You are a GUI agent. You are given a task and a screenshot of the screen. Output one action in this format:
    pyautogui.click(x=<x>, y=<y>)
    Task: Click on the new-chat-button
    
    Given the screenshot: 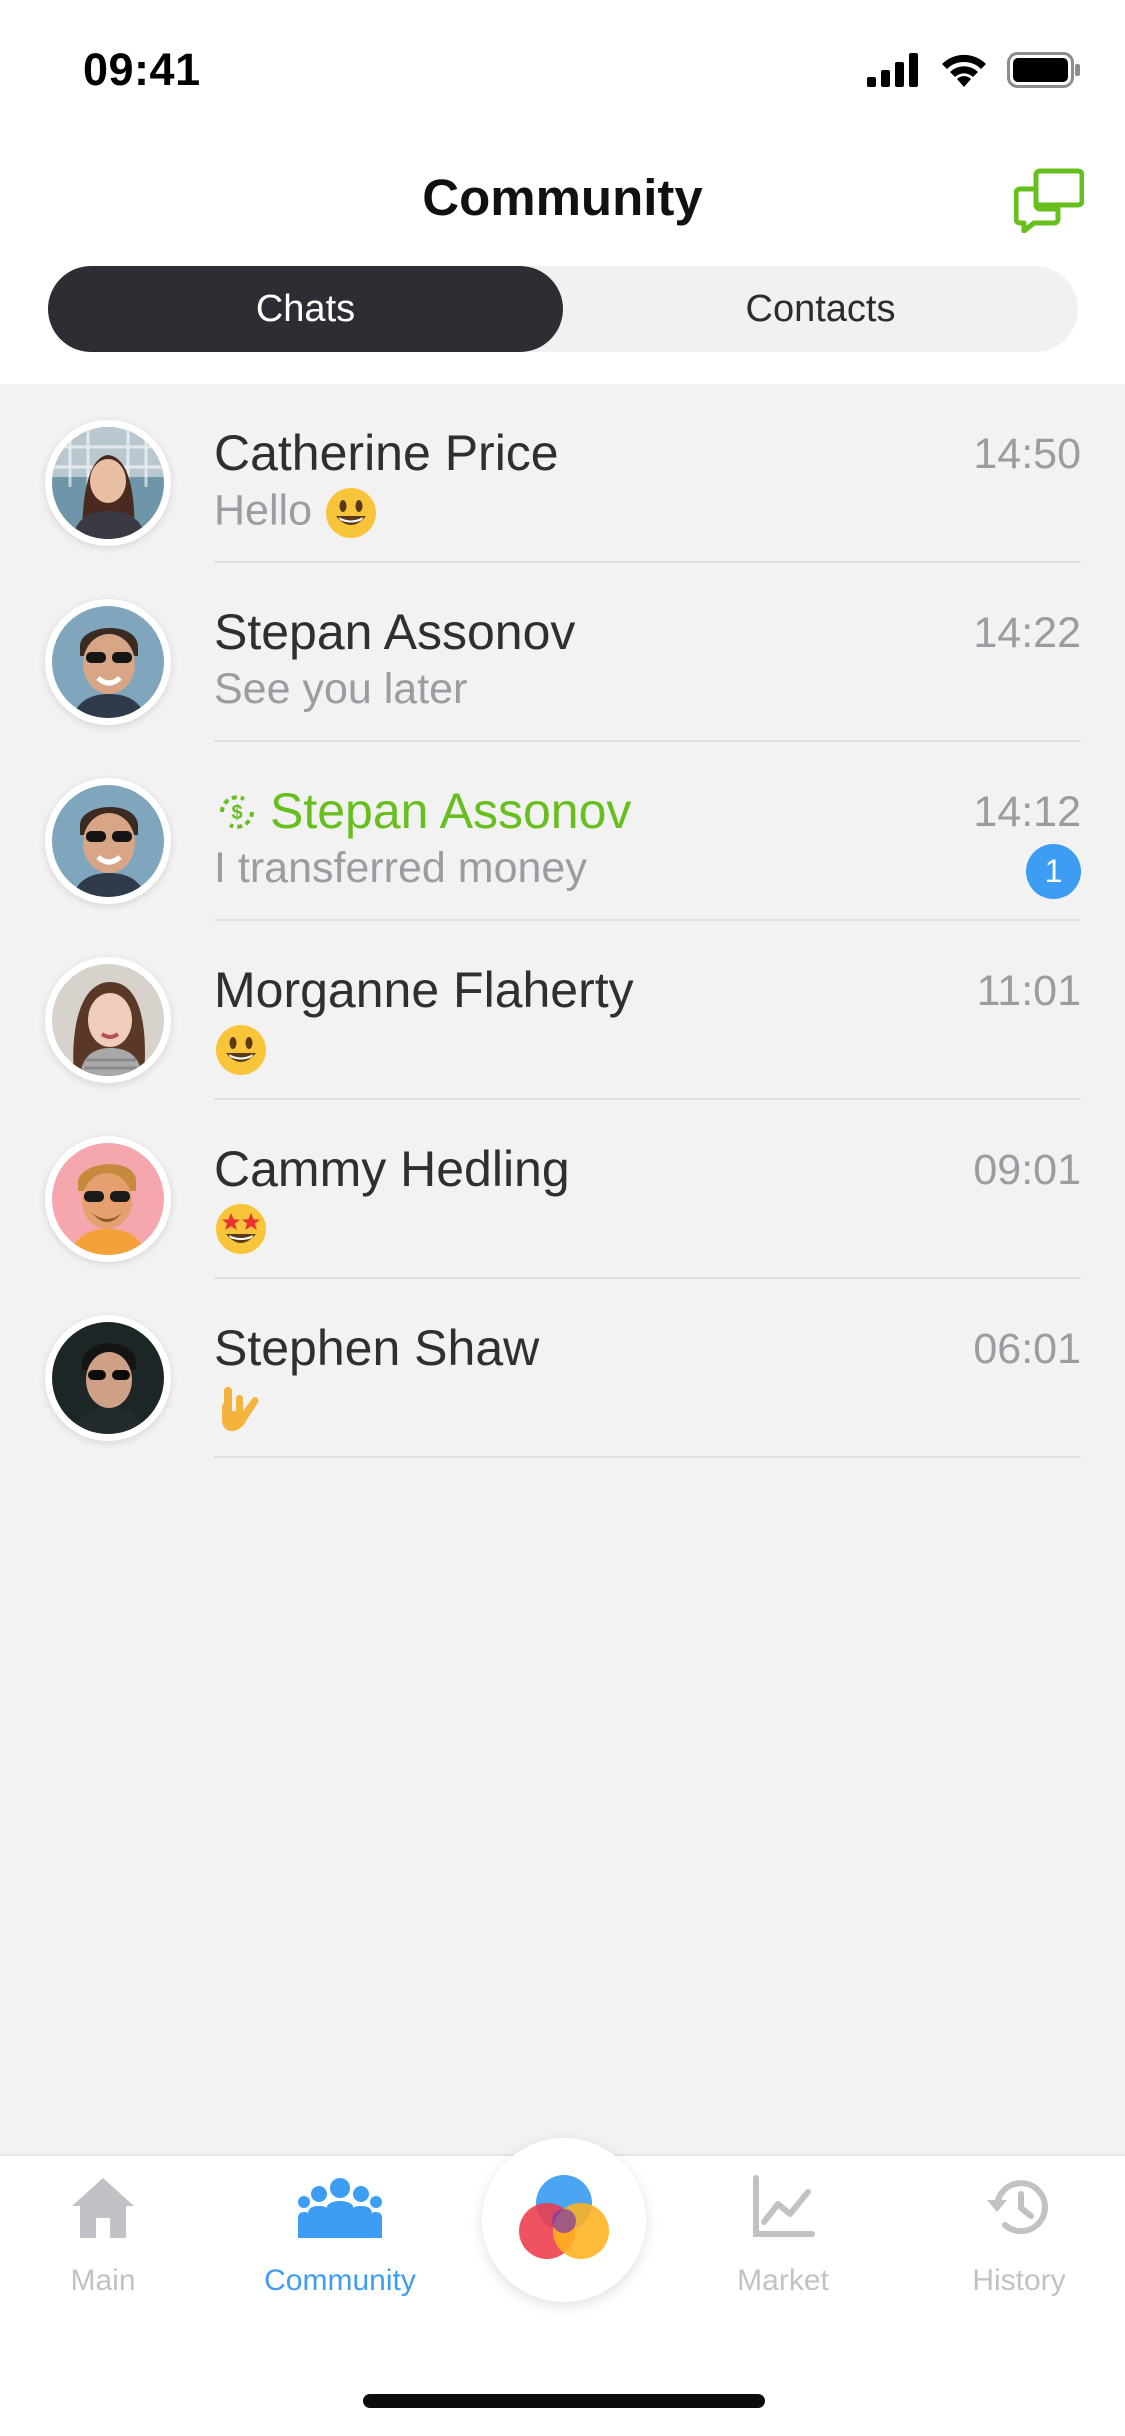 What is the action you would take?
    pyautogui.click(x=1049, y=198)
    